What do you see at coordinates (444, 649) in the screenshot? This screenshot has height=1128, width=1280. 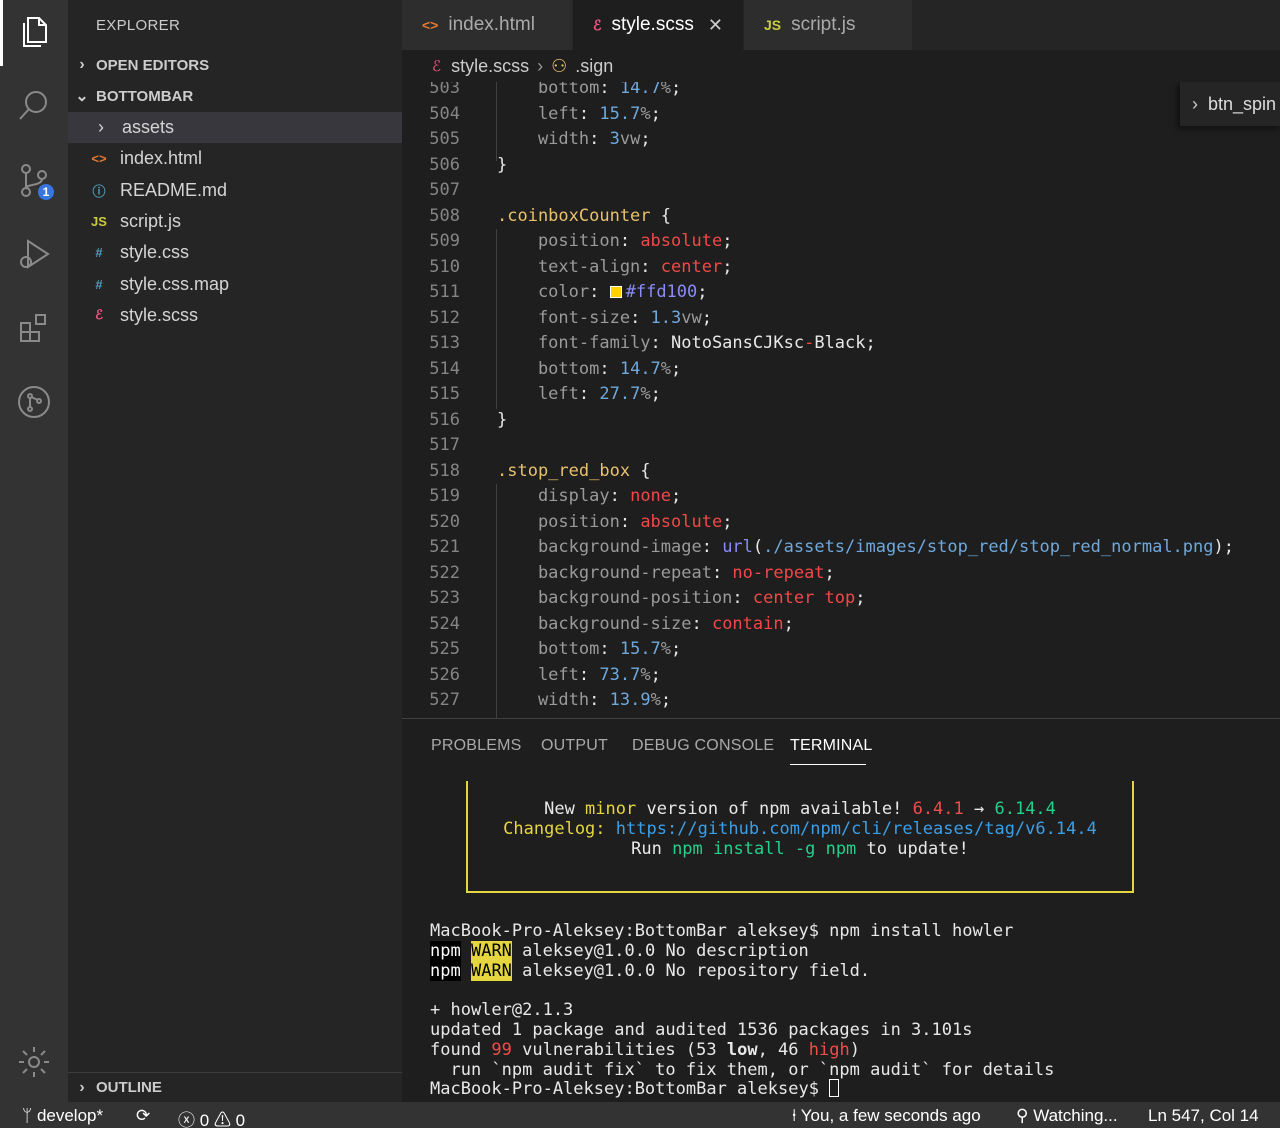 I see `line-number: 525` at bounding box center [444, 649].